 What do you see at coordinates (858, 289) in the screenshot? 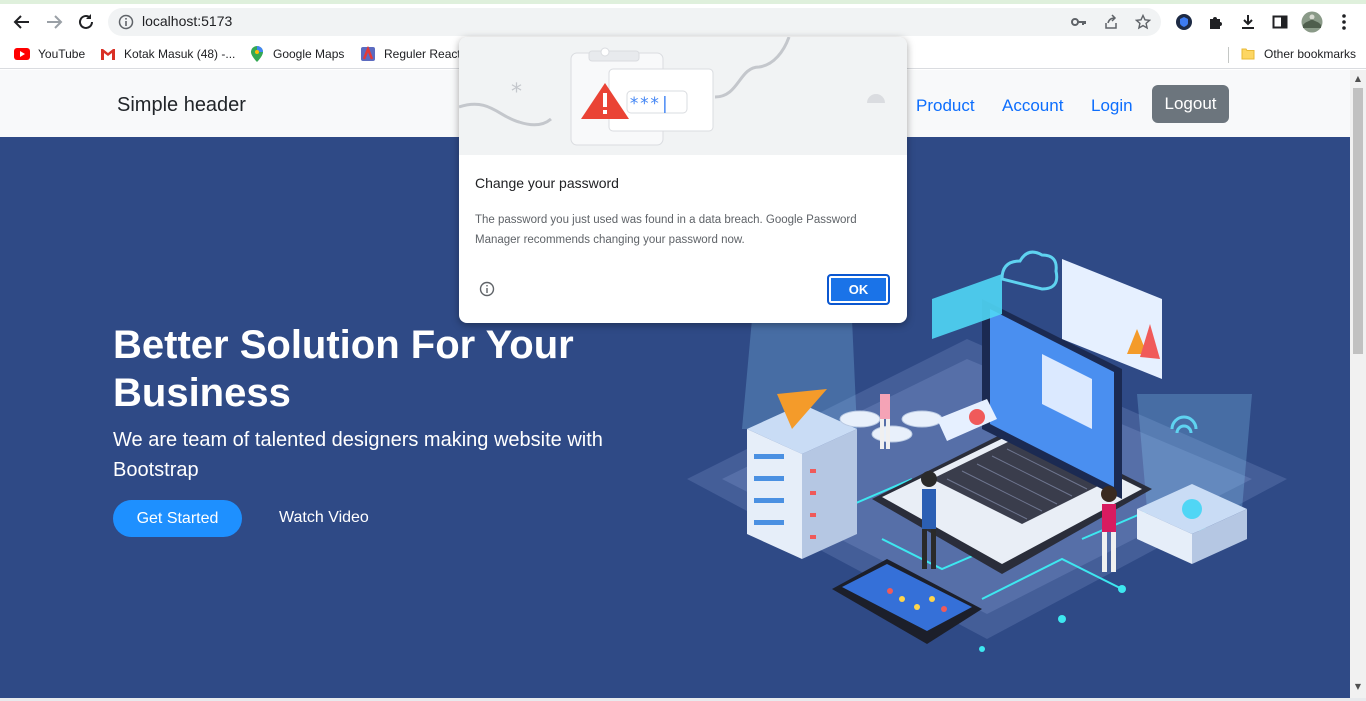
I see `ok-button: OK` at bounding box center [858, 289].